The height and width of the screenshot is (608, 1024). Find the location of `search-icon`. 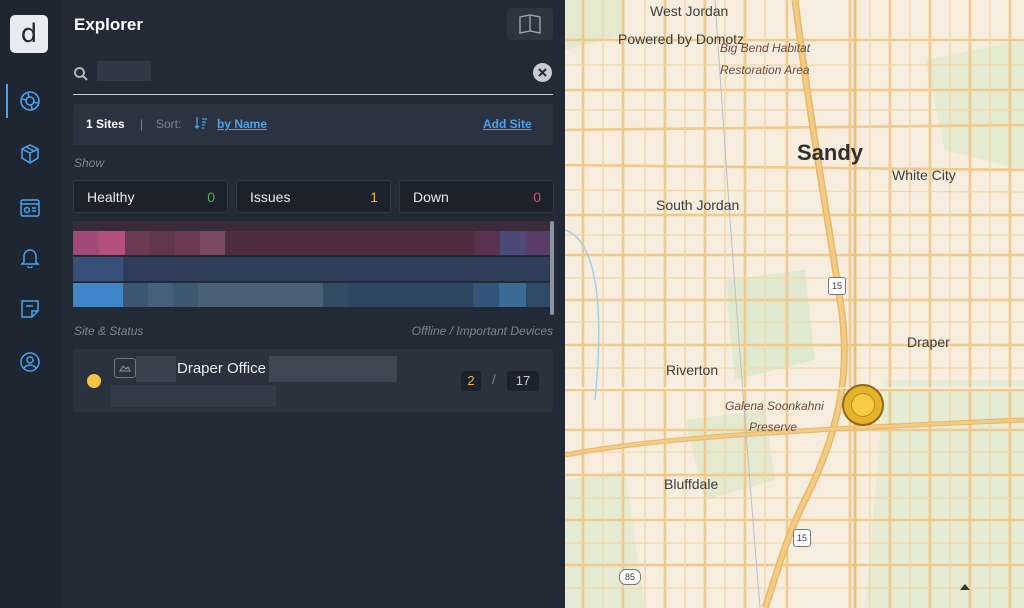

search-icon is located at coordinates (81, 74).